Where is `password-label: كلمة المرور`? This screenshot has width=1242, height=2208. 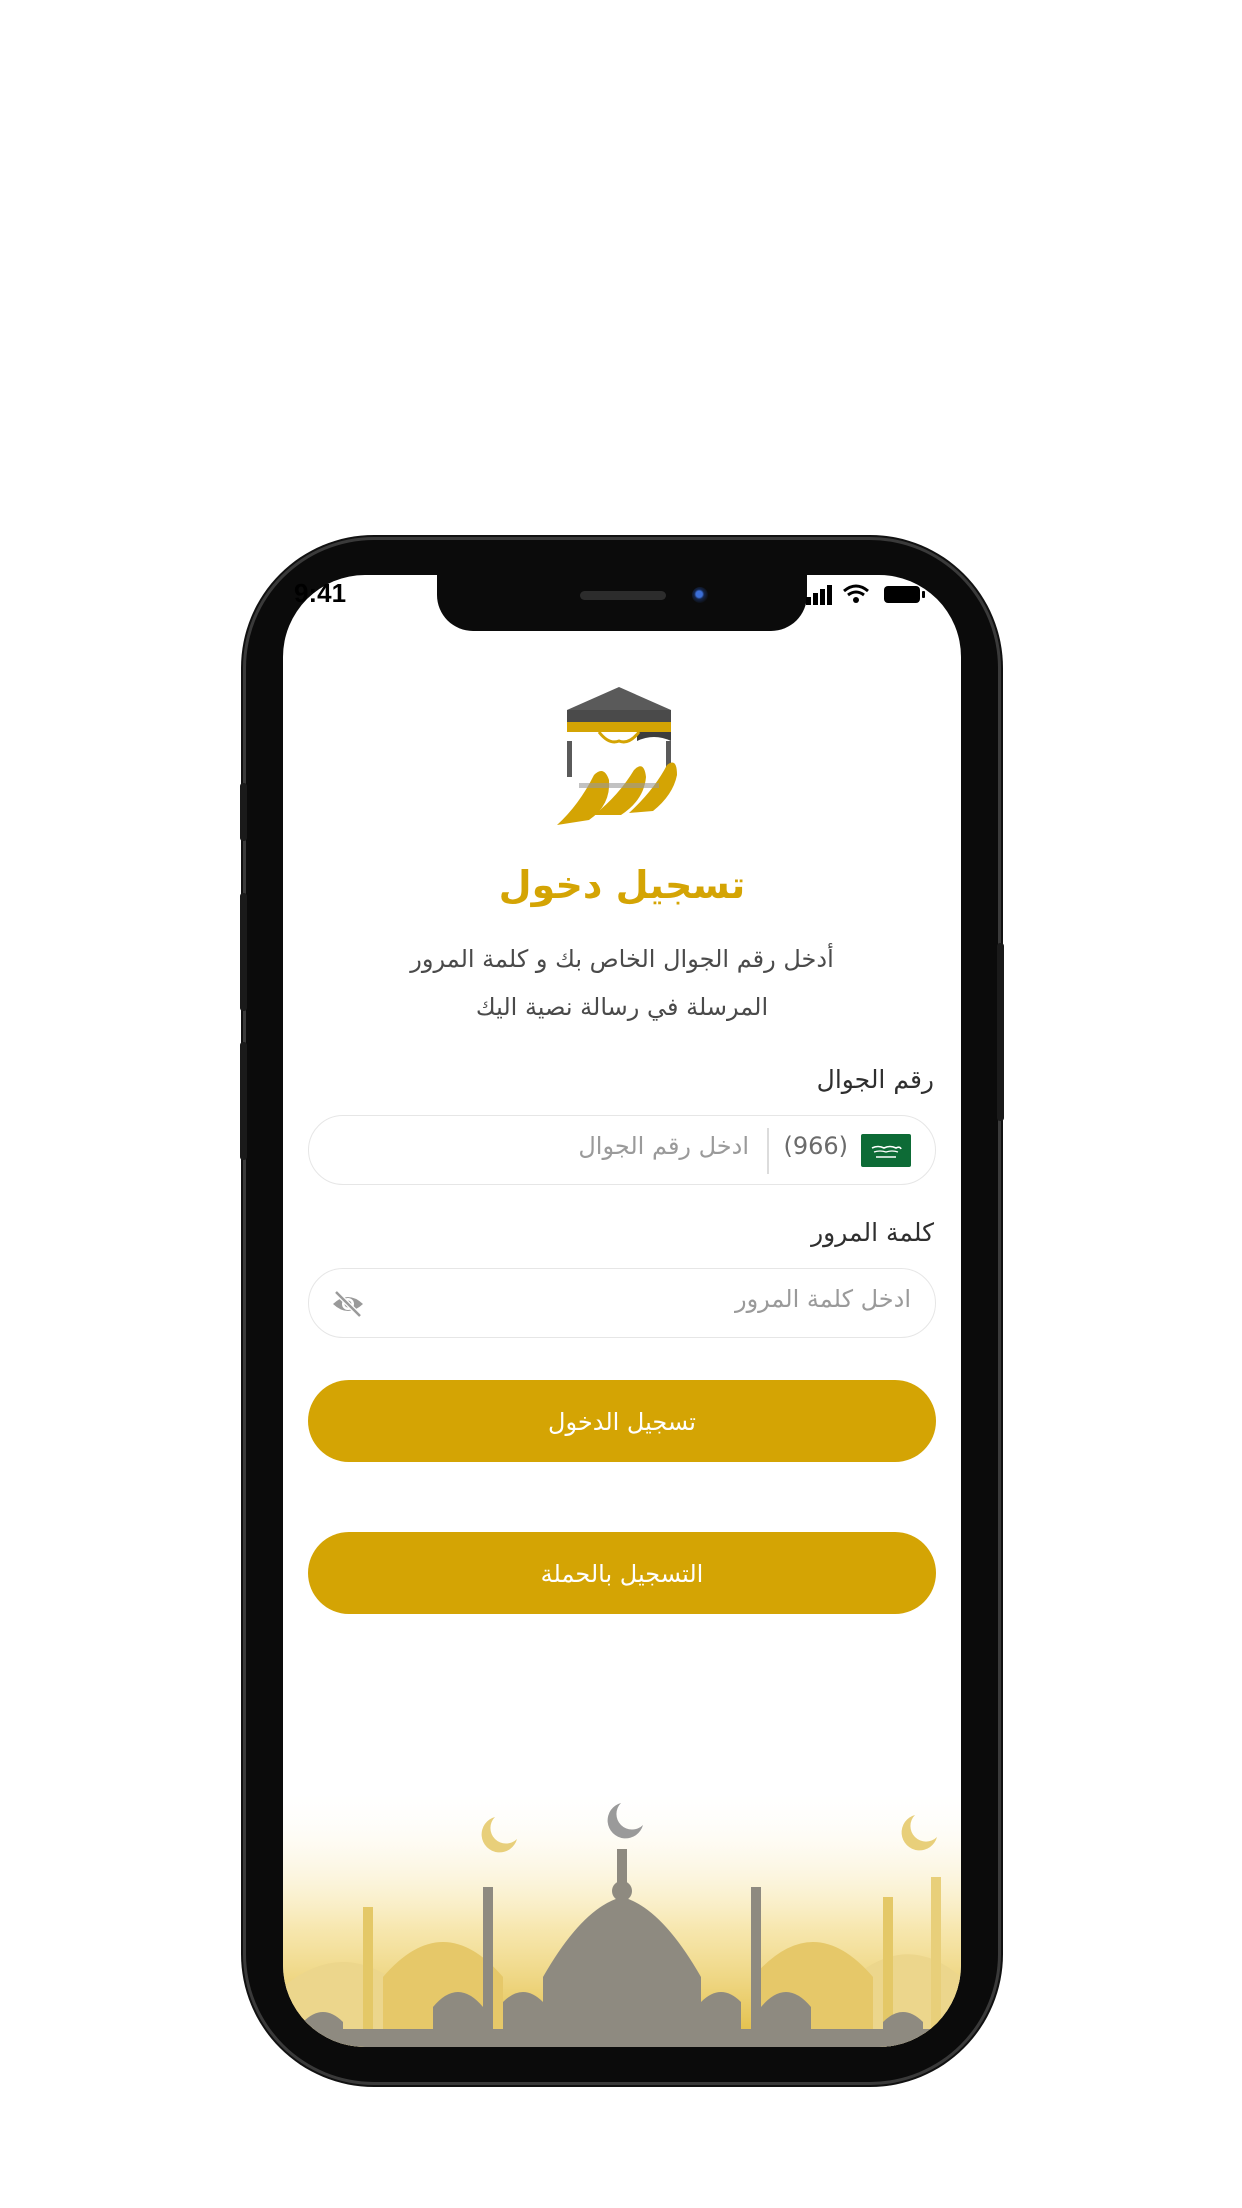
password-label: كلمة المرور is located at coordinates (872, 1232).